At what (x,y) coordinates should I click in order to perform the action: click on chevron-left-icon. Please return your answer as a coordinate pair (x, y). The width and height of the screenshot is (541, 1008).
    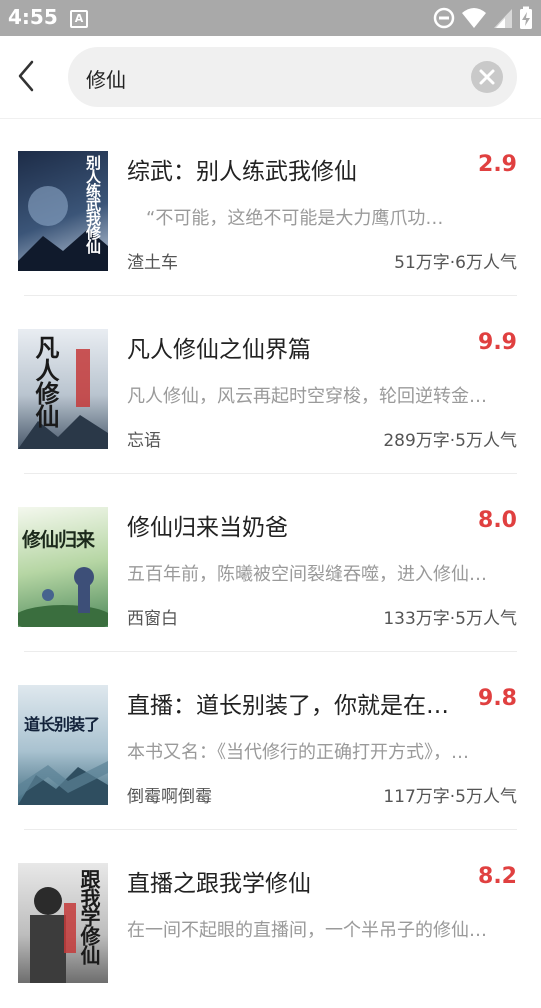
    Looking at the image, I should click on (26, 76).